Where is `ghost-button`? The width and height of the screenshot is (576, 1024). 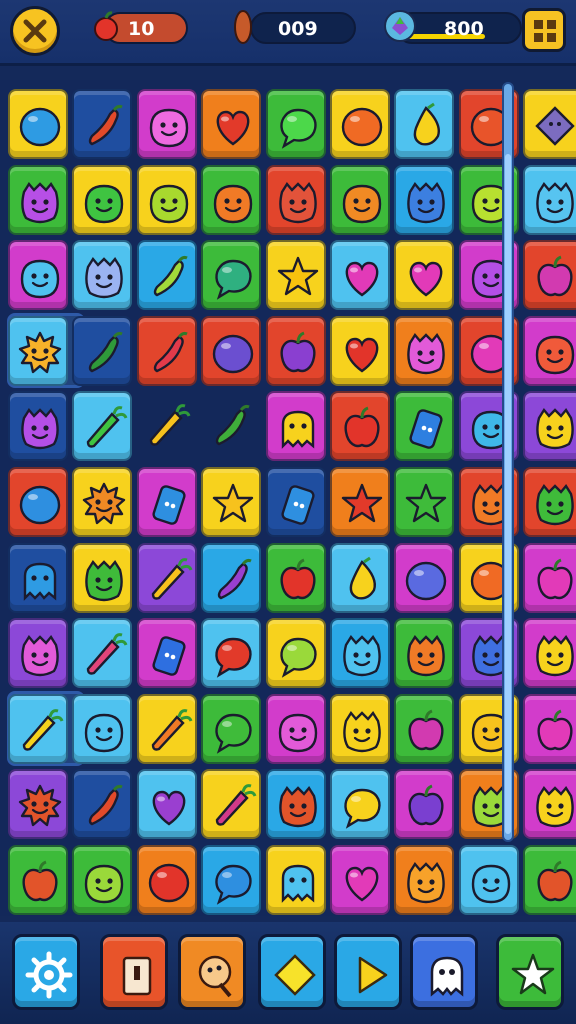 ghost-button is located at coordinates (444, 972).